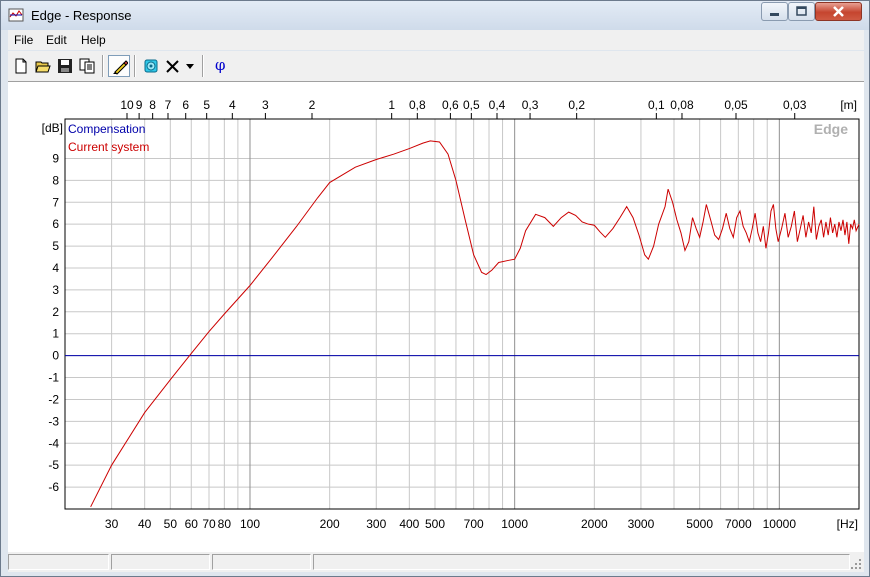 This screenshot has height=577, width=870. What do you see at coordinates (497, 105) in the screenshot?
I see `top-tick-label: 0,4` at bounding box center [497, 105].